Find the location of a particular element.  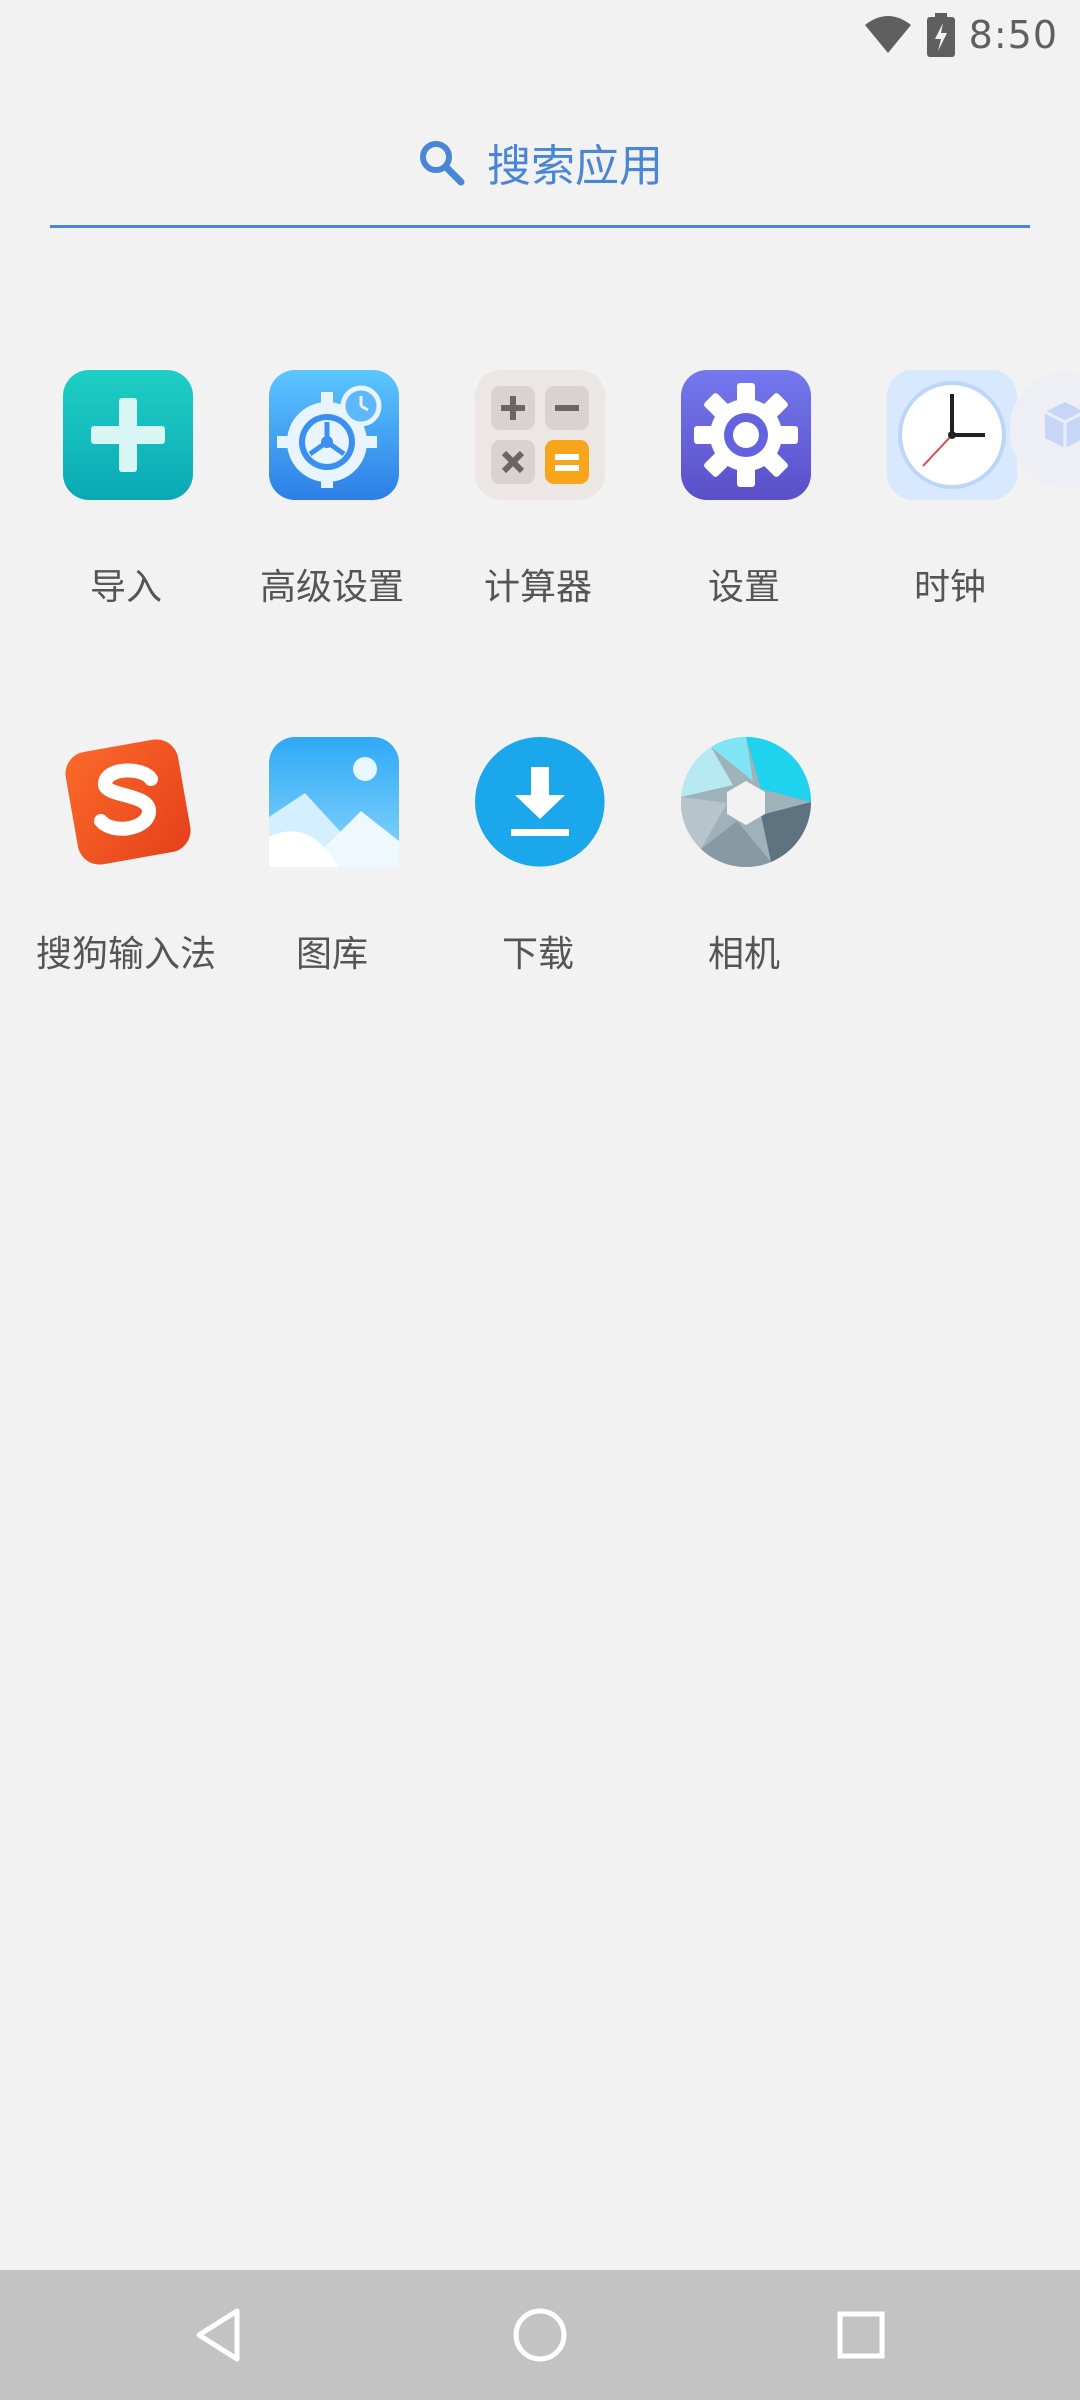

clock-icon is located at coordinates (952, 435).